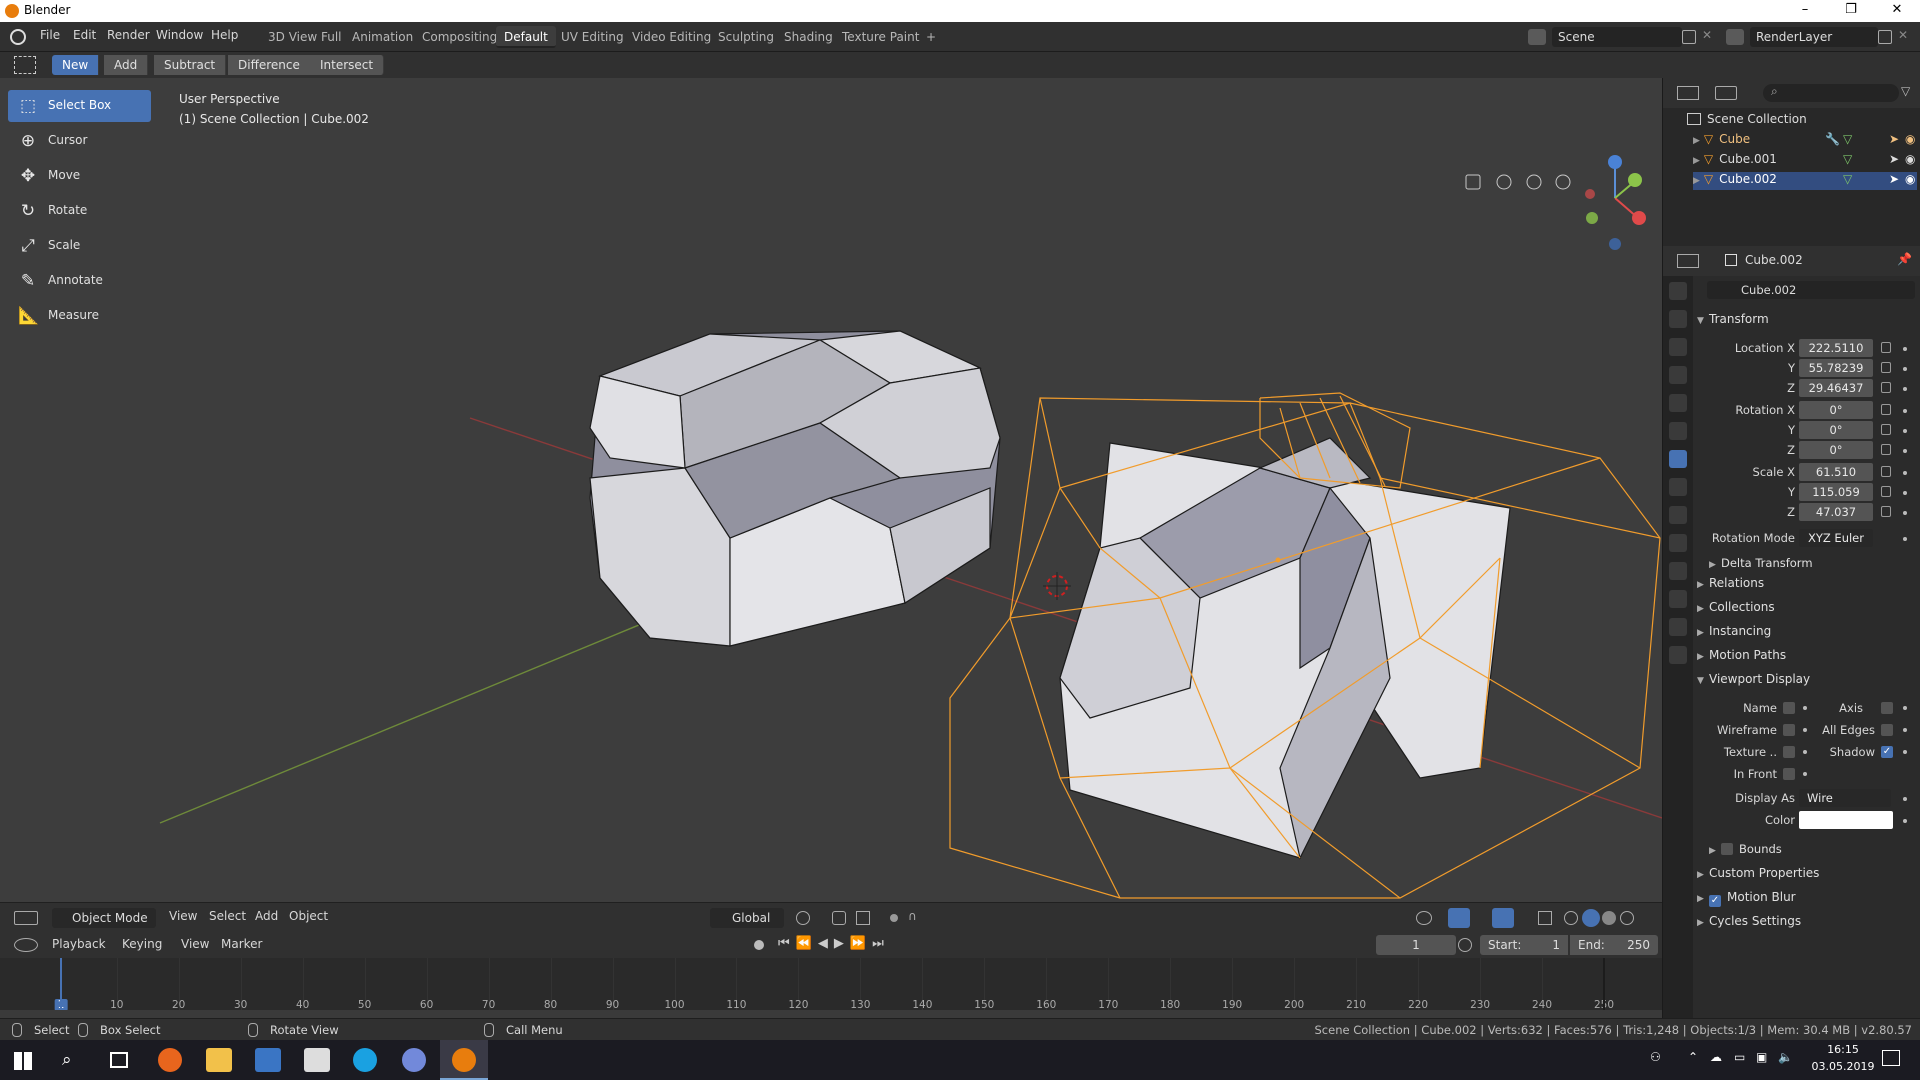  I want to click on taskbar-blender-active, so click(464, 1060).